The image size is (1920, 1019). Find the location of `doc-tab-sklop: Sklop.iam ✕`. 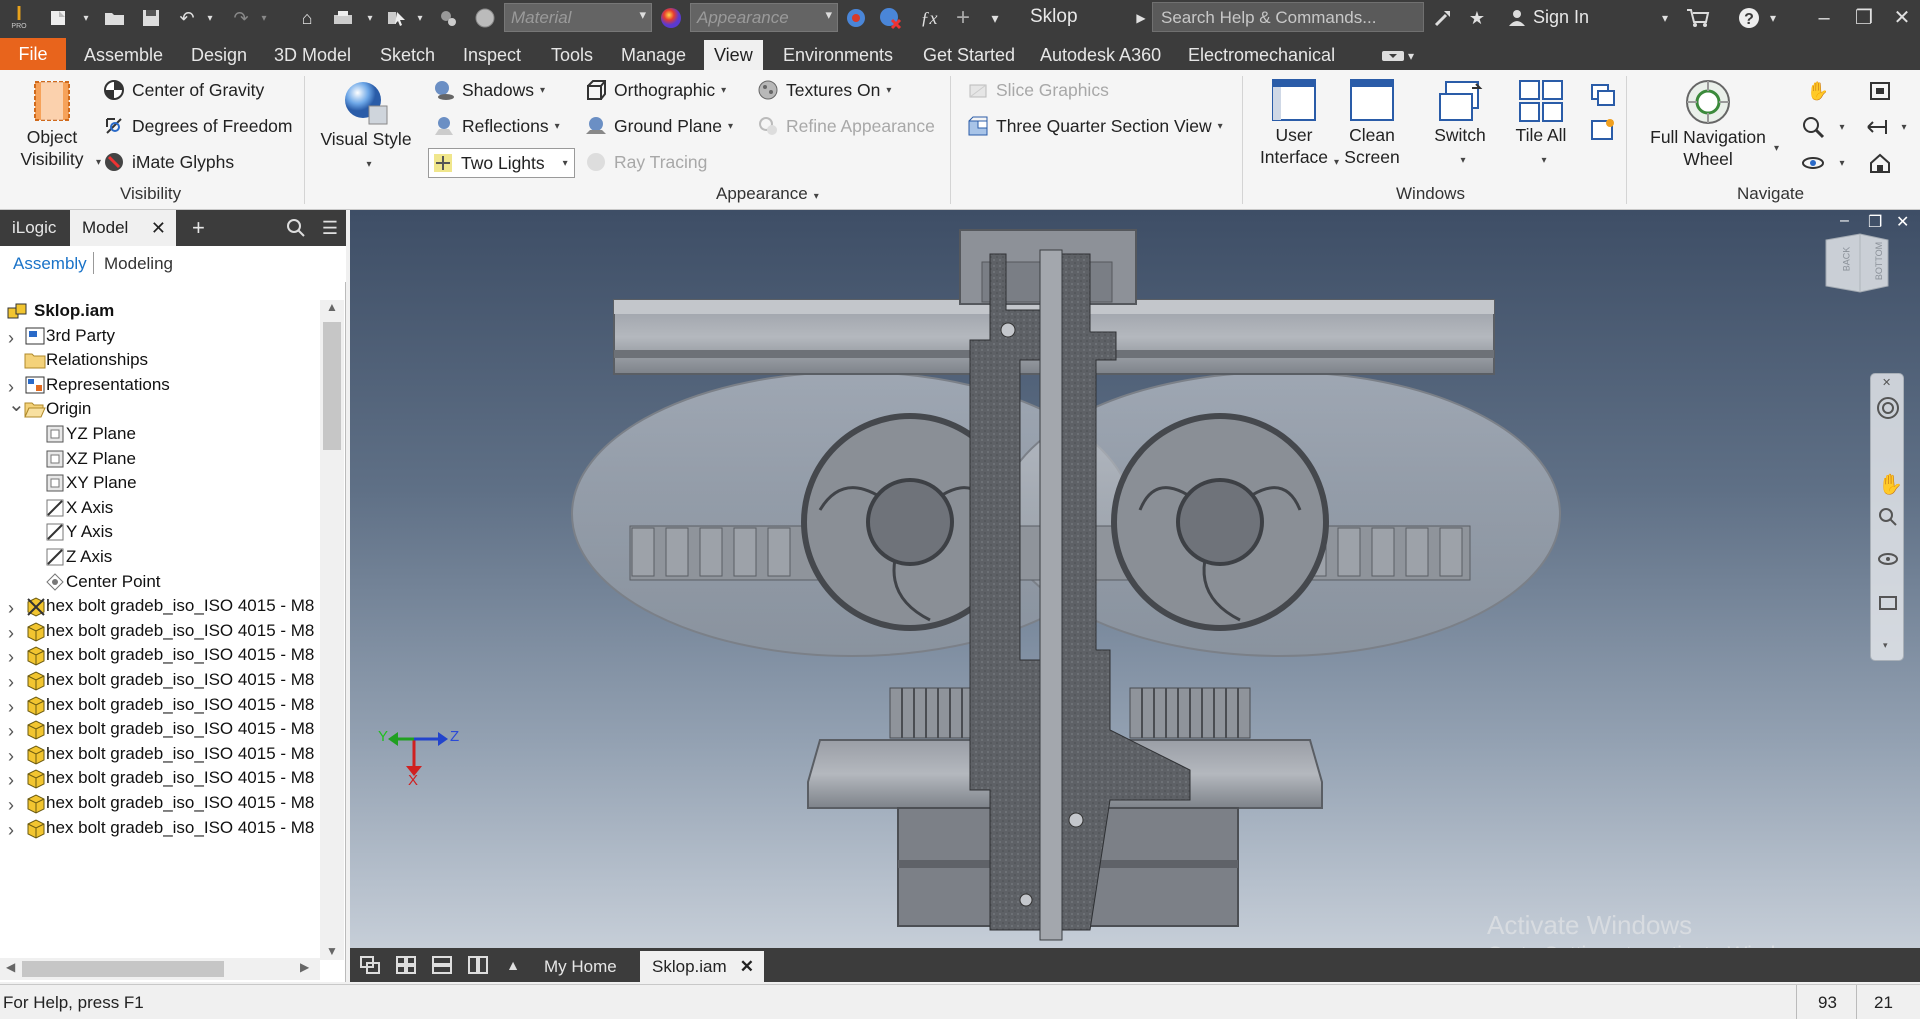

doc-tab-sklop: Sklop.iam ✕ is located at coordinates (702, 966).